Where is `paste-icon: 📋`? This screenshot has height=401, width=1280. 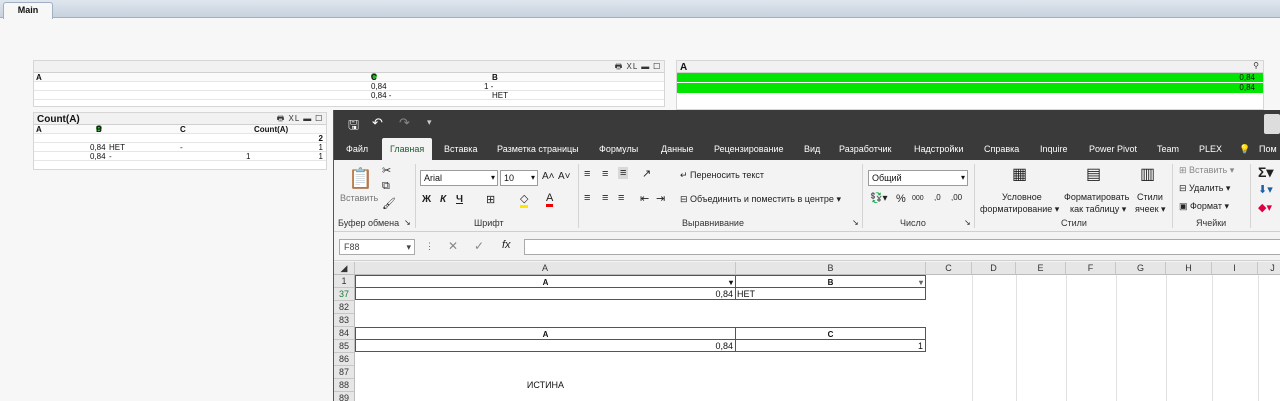
paste-icon: 📋 is located at coordinates (360, 178).